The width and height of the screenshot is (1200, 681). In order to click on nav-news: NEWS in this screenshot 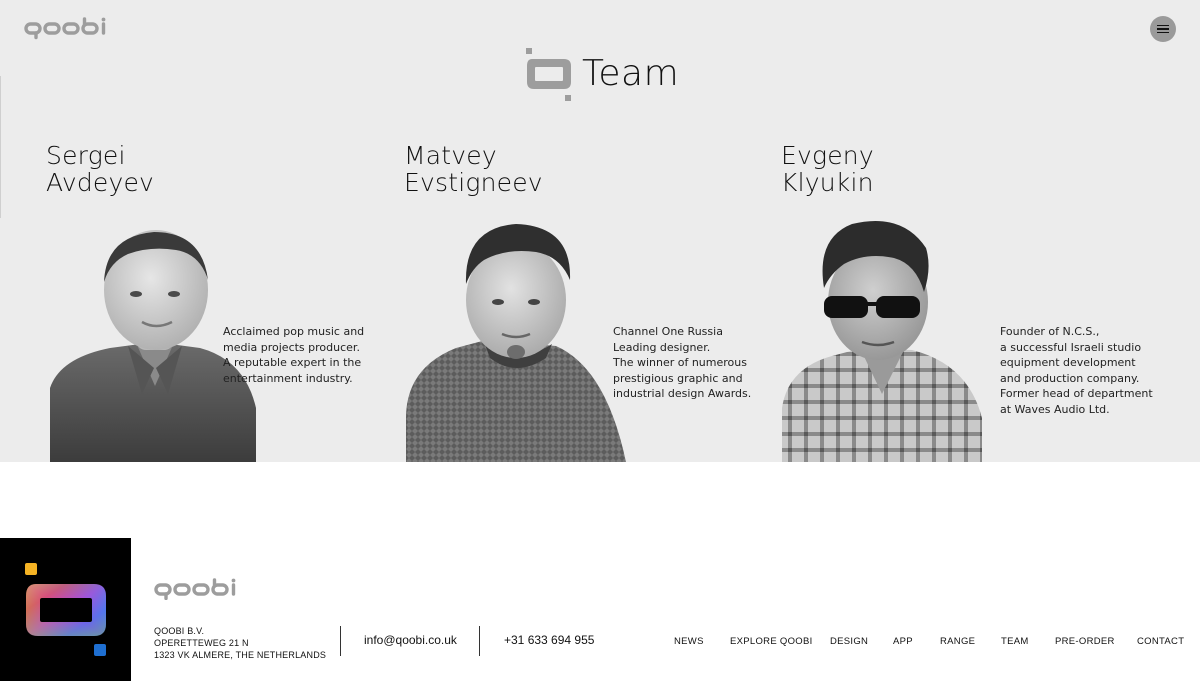, I will do `click(689, 641)`.